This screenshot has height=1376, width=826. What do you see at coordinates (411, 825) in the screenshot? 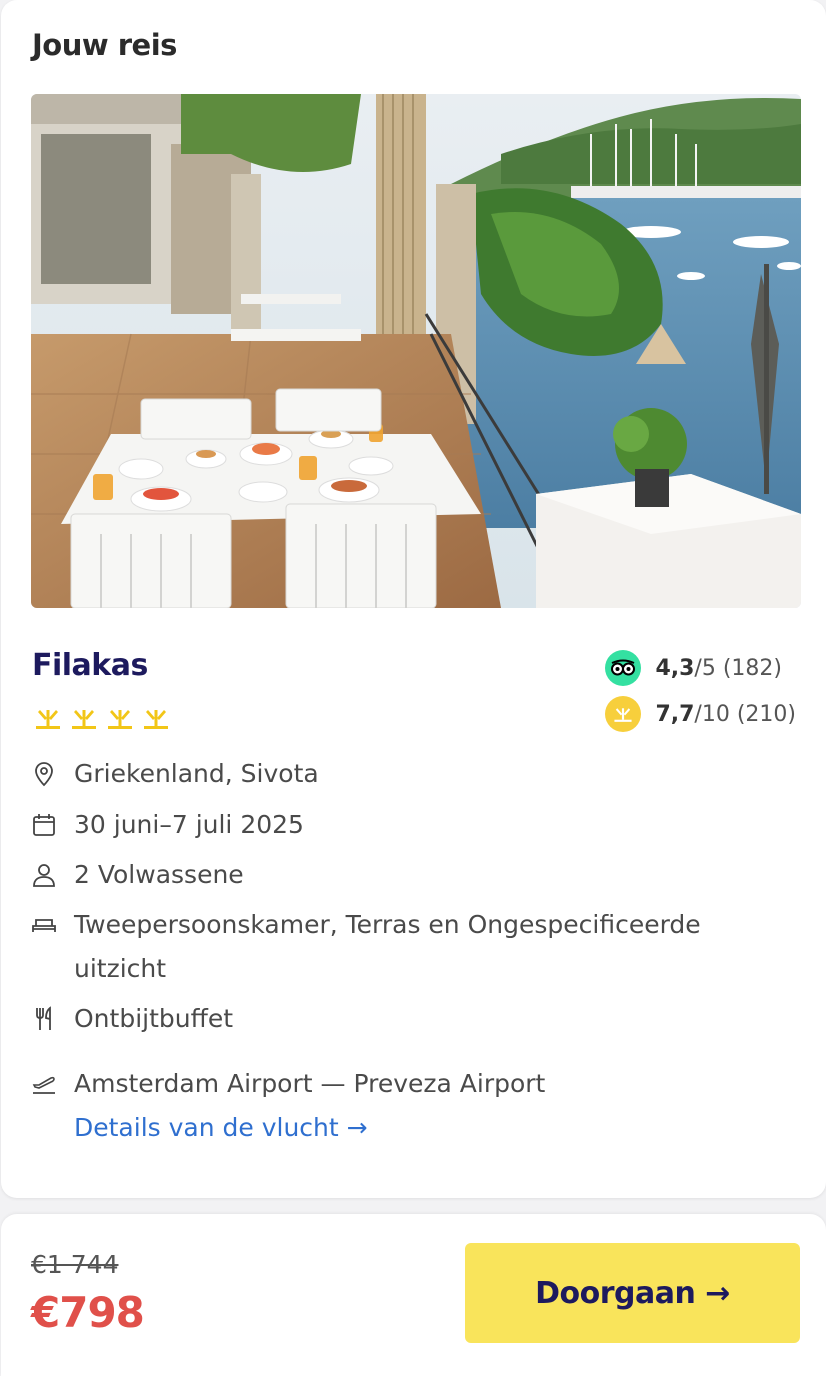
I see `dates-row: 30 juni–7 juli 2025` at bounding box center [411, 825].